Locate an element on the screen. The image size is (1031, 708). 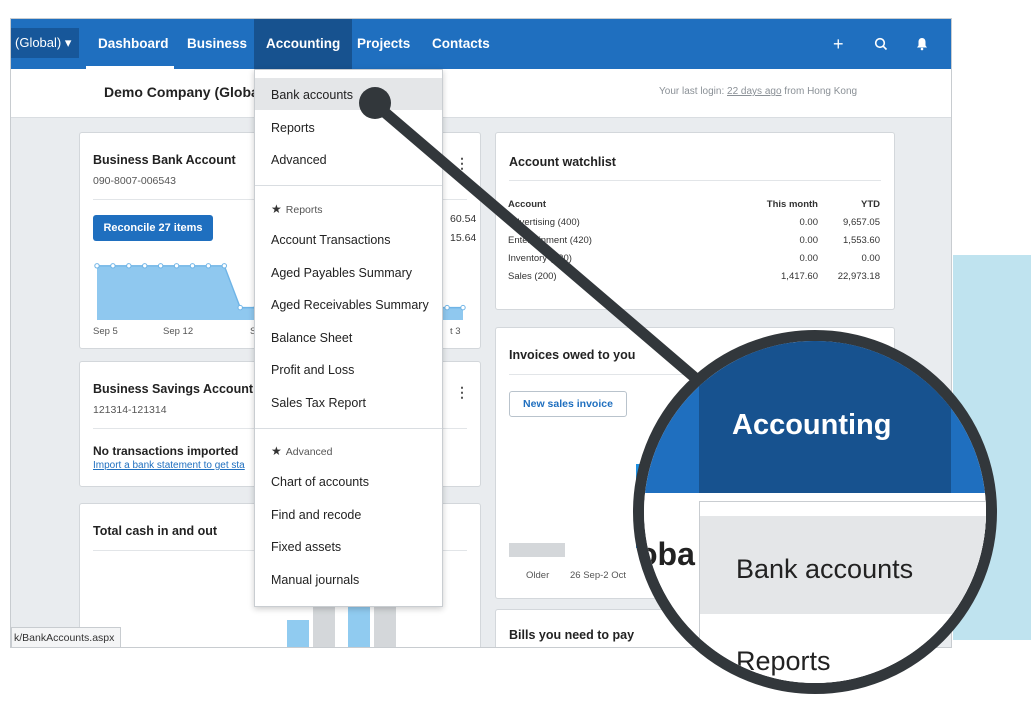
zoomed-reports: Reports is located at coordinates (783, 661).